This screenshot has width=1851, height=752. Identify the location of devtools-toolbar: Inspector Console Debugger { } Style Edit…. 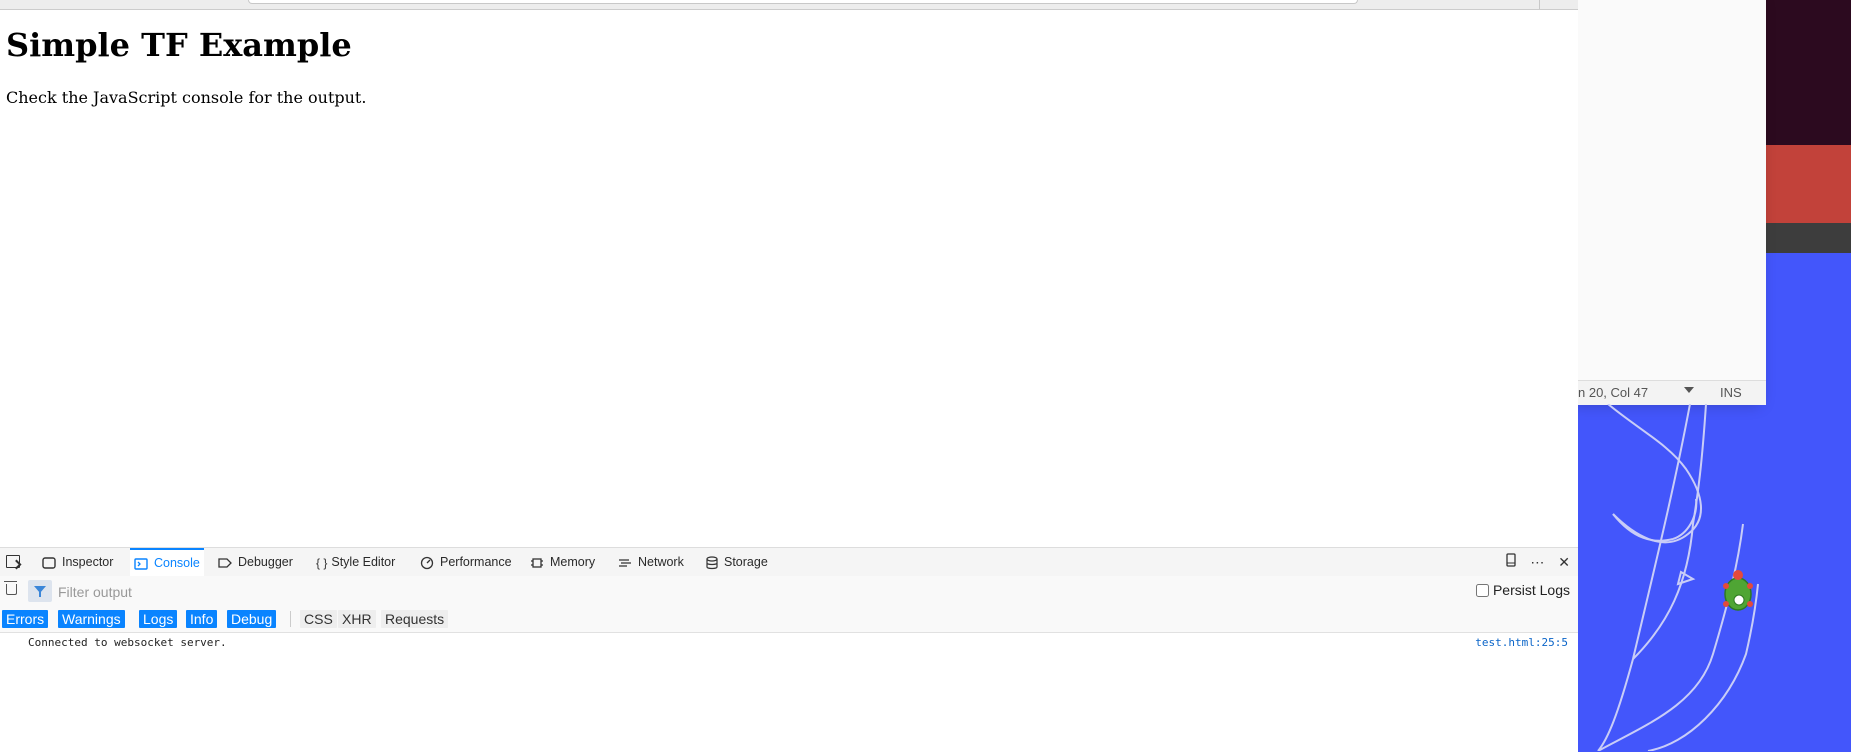
(789, 562).